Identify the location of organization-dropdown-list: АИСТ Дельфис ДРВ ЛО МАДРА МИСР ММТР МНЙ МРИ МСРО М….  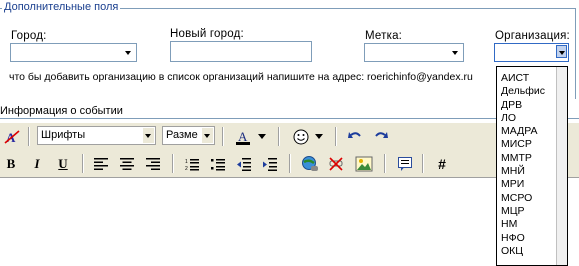
(532, 166).